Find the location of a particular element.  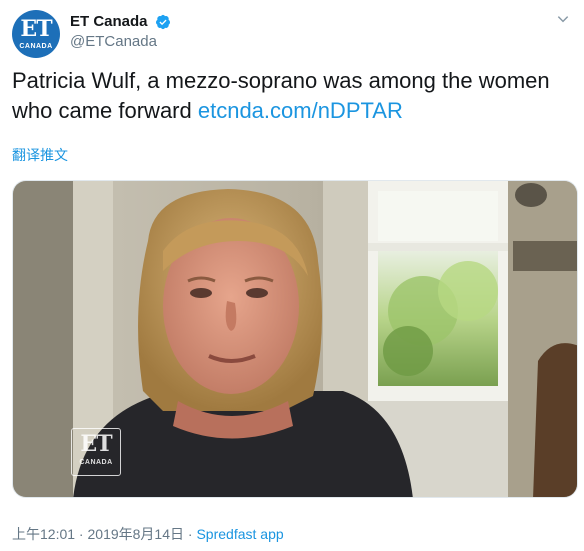

name-block: ET Canada @ETCanada is located at coordinates (120, 32).